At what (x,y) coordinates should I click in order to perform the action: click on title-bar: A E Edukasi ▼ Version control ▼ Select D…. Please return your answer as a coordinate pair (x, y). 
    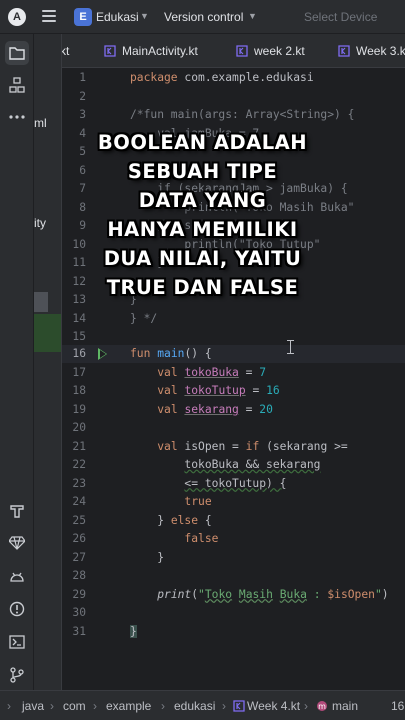
    Looking at the image, I should click on (202, 17).